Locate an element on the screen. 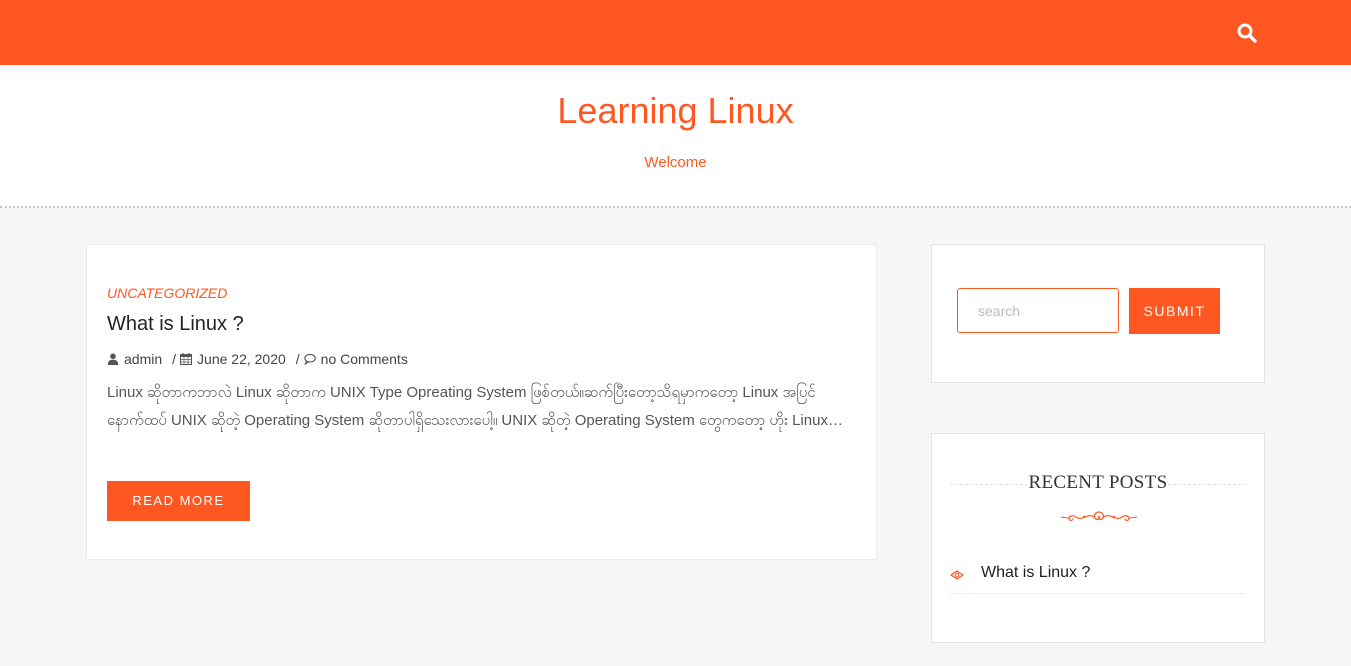  calendar-icon is located at coordinates (186, 359).